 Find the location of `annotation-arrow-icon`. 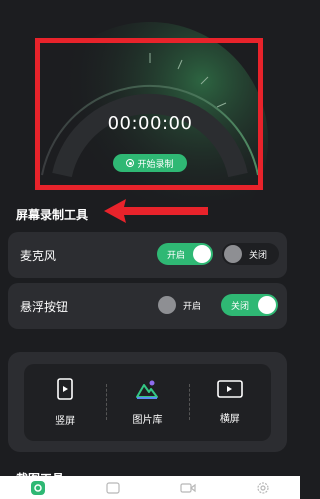

annotation-arrow-icon is located at coordinates (156, 211).